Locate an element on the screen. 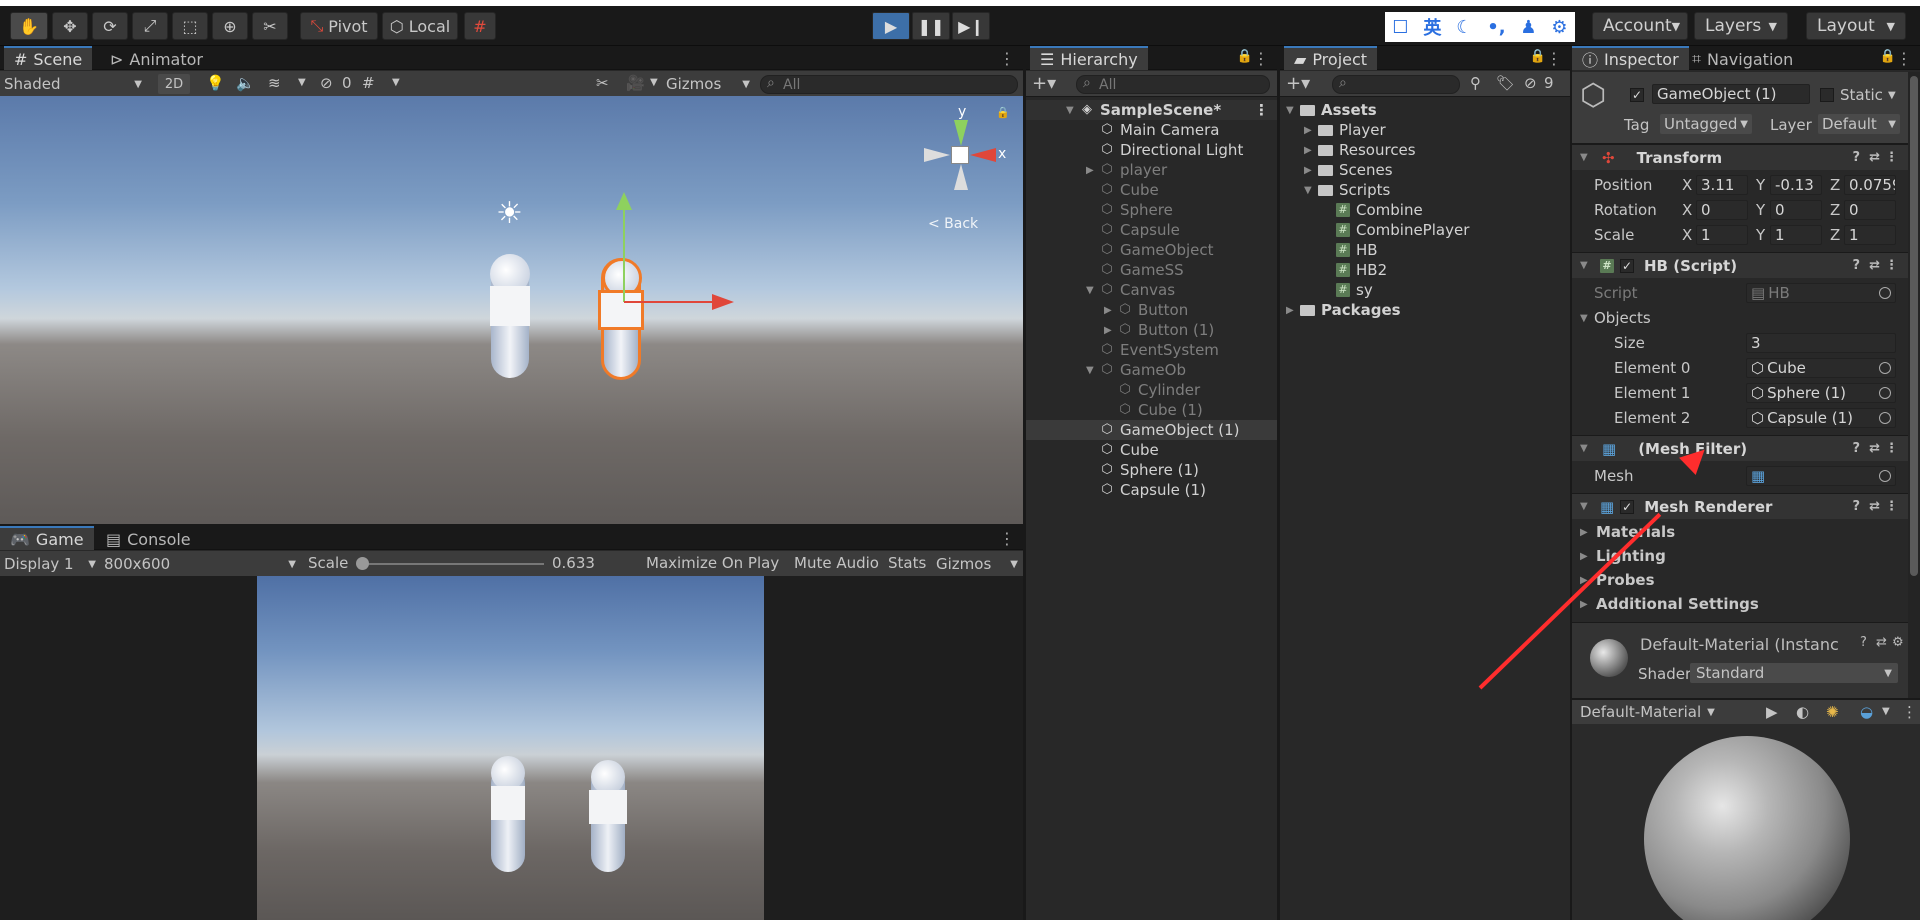 This screenshot has height=920, width=1920. local-toggle: ⬡ Local is located at coordinates (420, 26).